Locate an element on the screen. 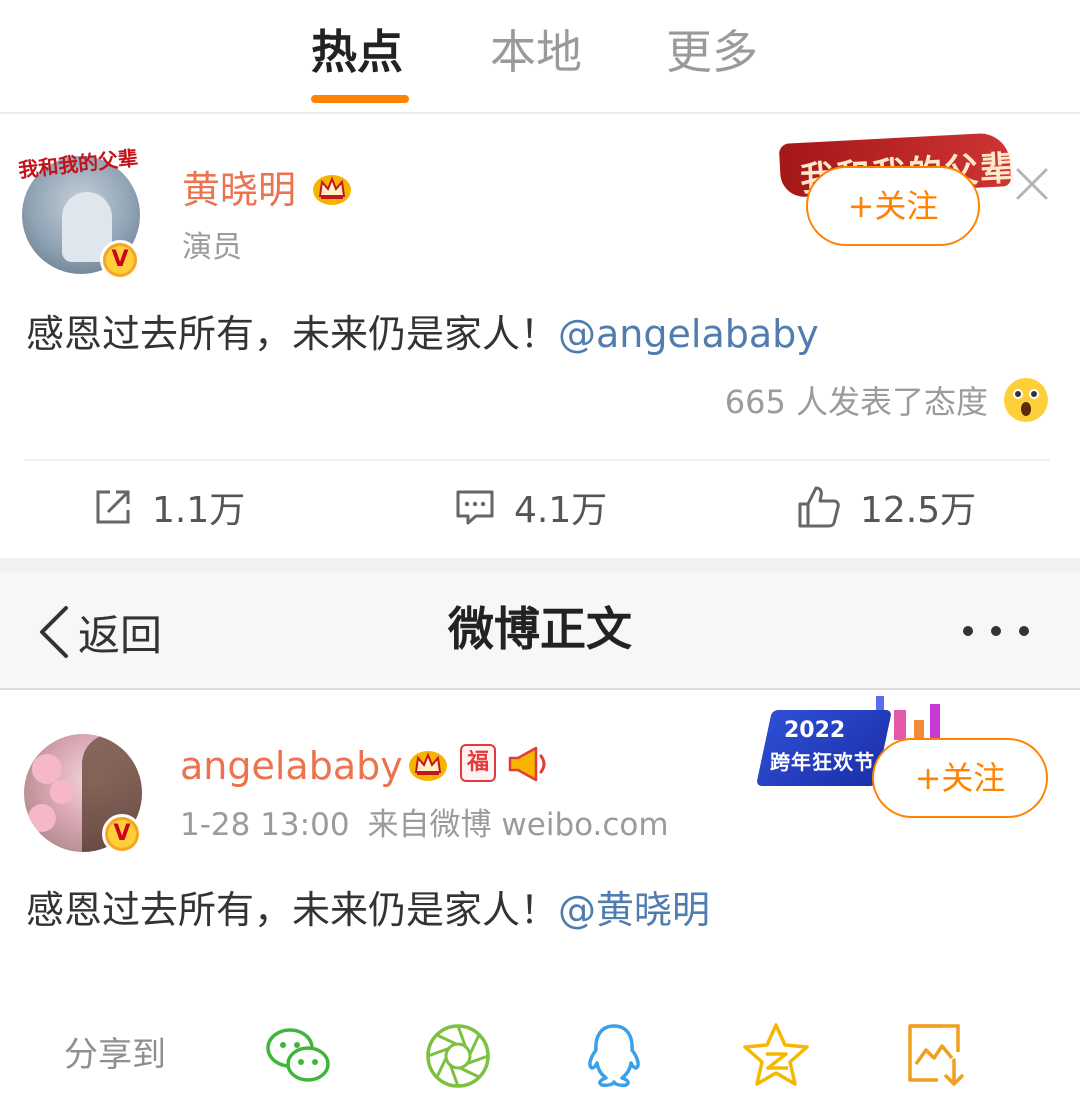 The height and width of the screenshot is (1112, 1080). repost-button: 1.1万 is located at coordinates (168, 507).